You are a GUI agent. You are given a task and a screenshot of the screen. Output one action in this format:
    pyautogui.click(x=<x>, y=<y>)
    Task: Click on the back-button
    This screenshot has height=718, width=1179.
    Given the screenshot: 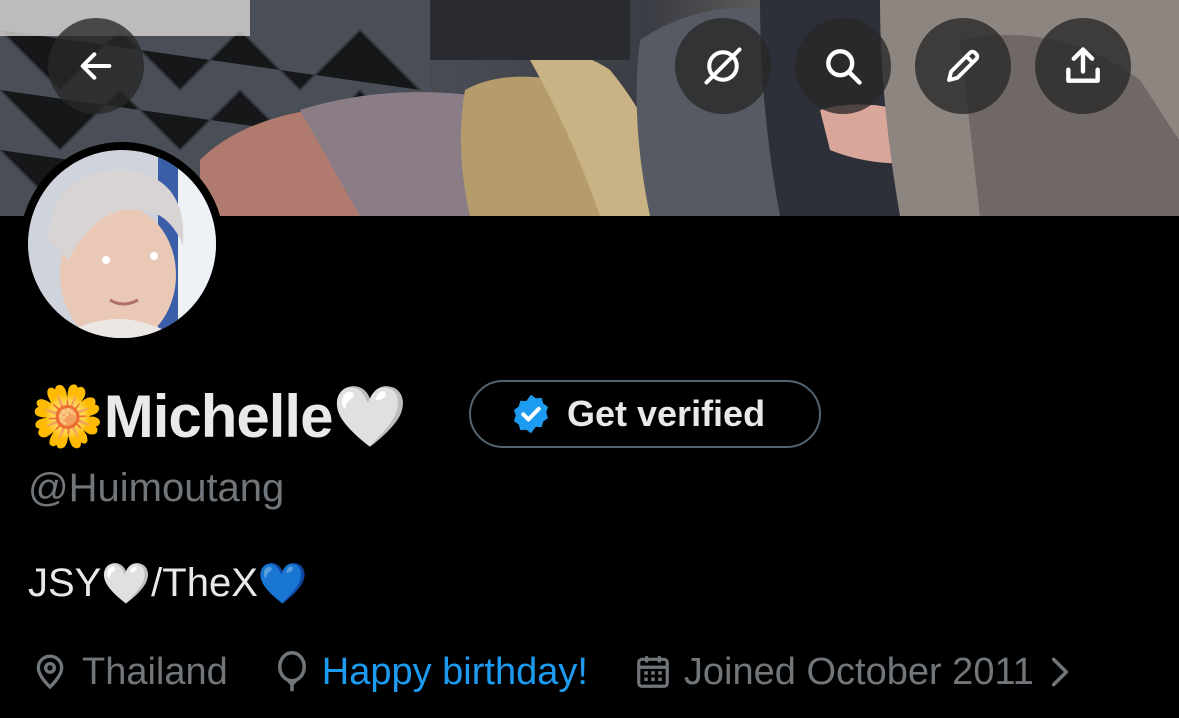 What is the action you would take?
    pyautogui.click(x=96, y=66)
    